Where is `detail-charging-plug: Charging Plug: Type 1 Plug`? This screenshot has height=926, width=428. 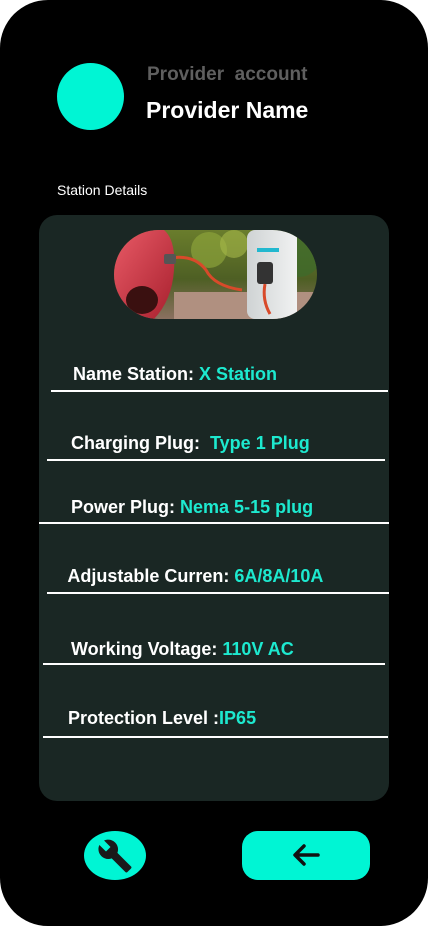
detail-charging-plug: Charging Plug: Type 1 Plug is located at coordinates (180, 443).